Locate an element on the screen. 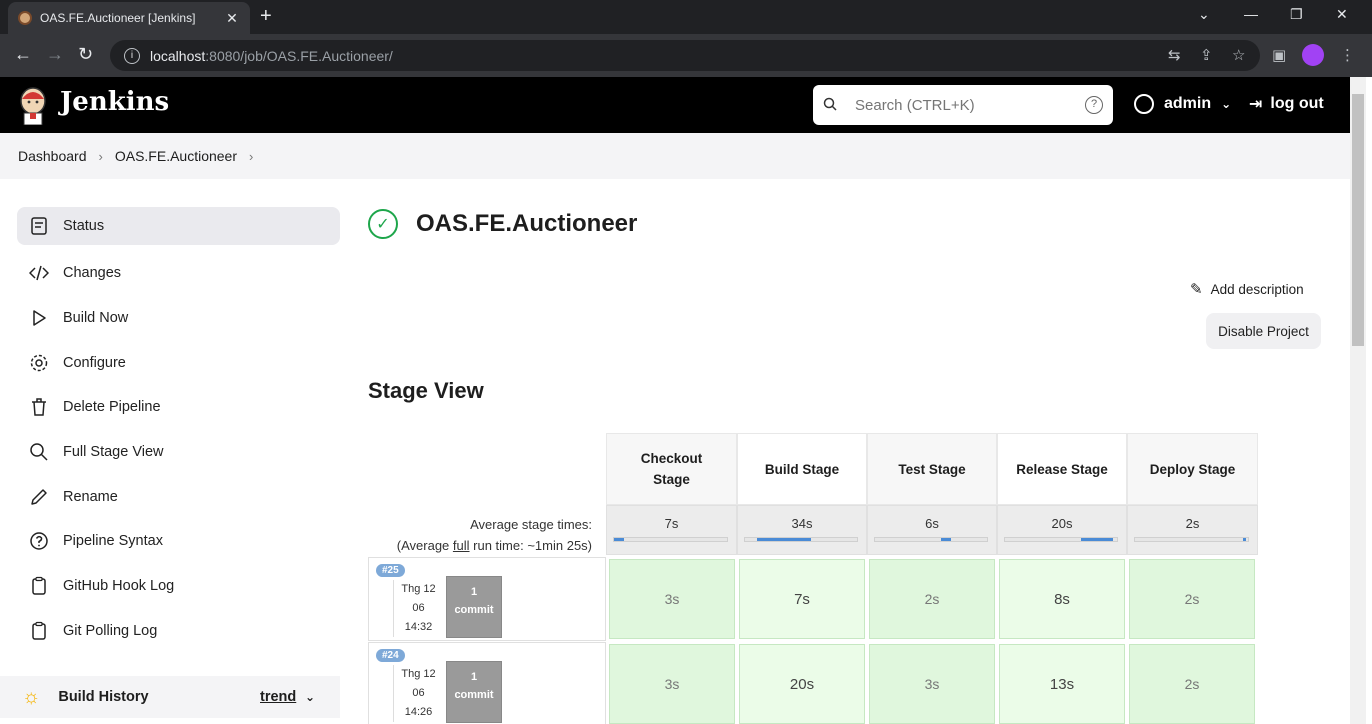 This screenshot has height=724, width=1372. sidebar-item-full-stage-view: Full Stage View is located at coordinates (178, 452).